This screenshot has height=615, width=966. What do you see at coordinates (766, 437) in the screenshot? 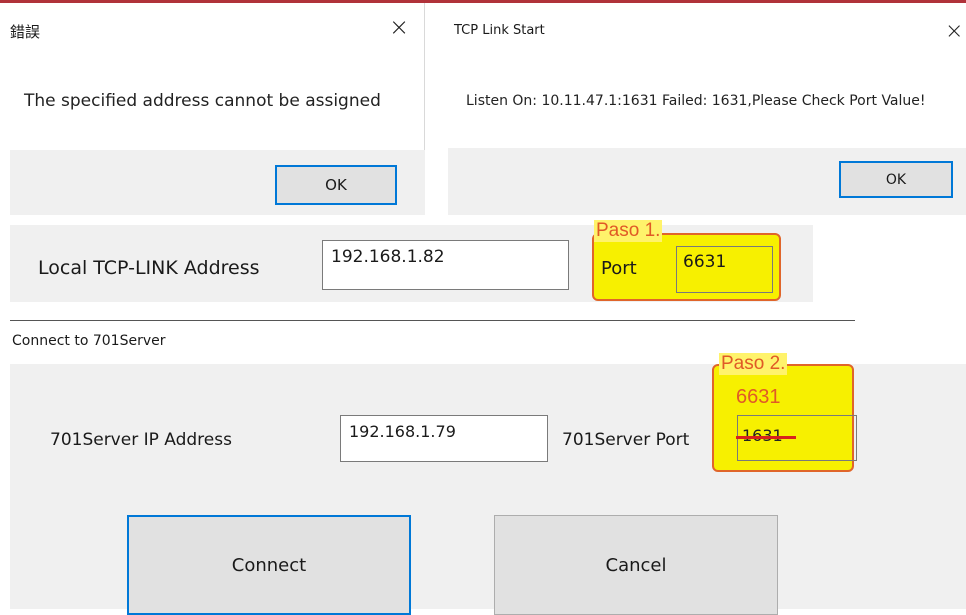
I see `strikethrough-mark` at bounding box center [766, 437].